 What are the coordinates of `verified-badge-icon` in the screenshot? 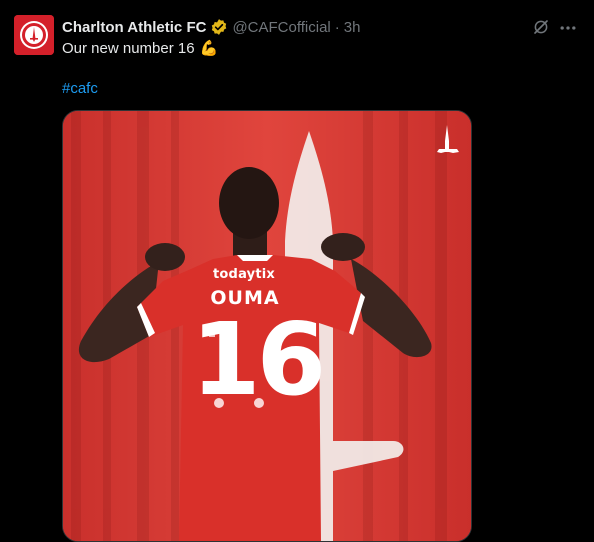 It's located at (219, 27).